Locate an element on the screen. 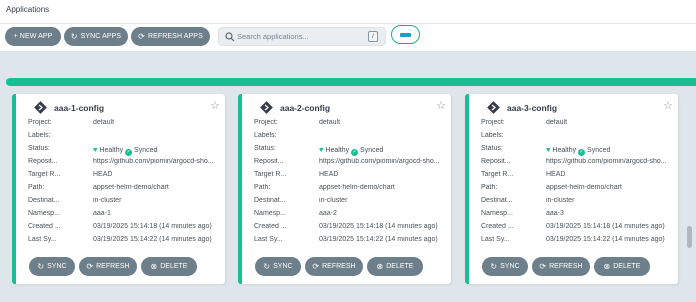  detail-value: aaa-3 is located at coordinates (555, 213).